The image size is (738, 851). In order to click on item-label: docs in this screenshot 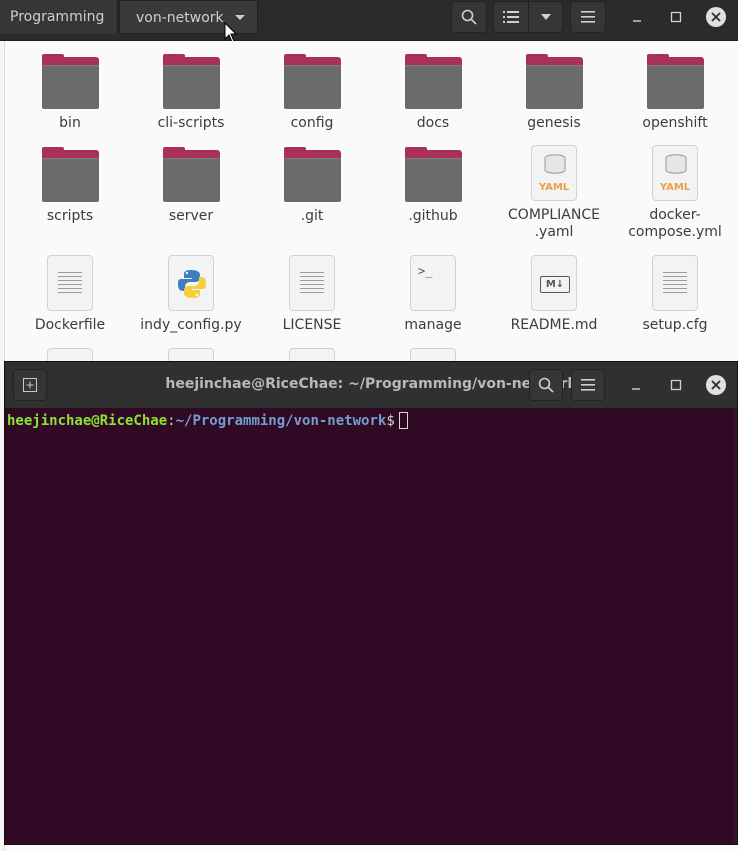, I will do `click(433, 123)`.